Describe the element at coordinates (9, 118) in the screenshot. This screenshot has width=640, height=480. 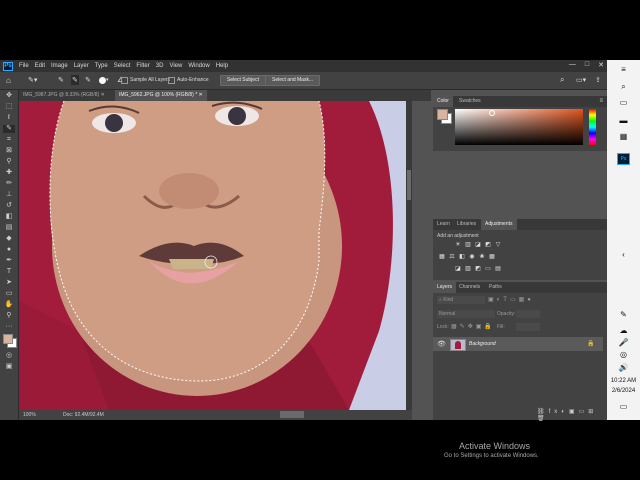
I see `lasso-tool-icon: ℓ` at that location.